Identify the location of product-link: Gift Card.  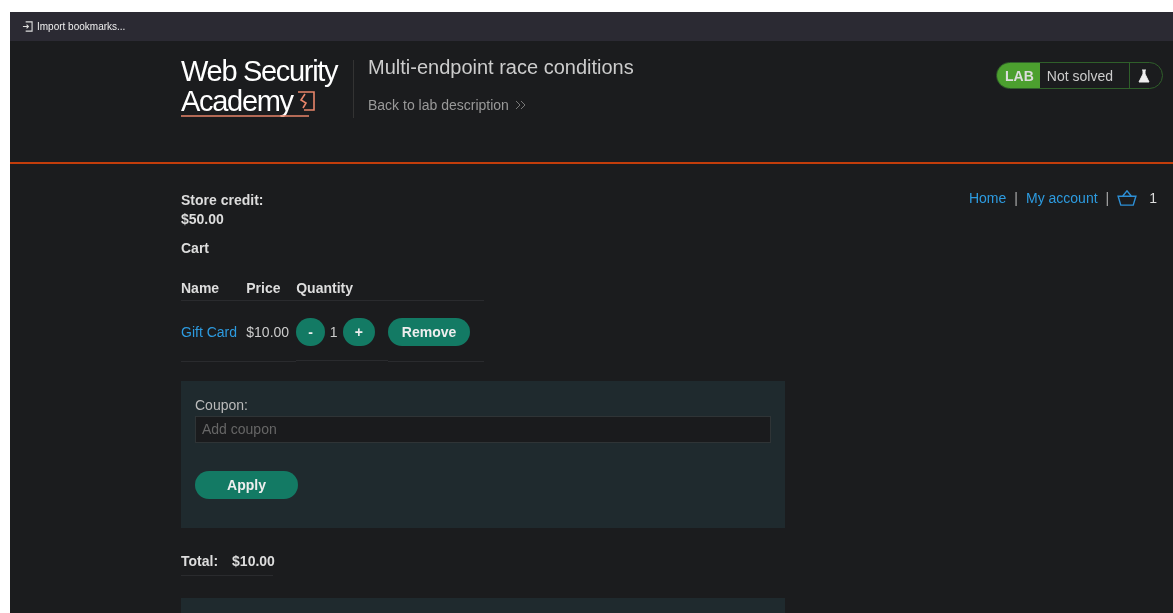
(209, 332).